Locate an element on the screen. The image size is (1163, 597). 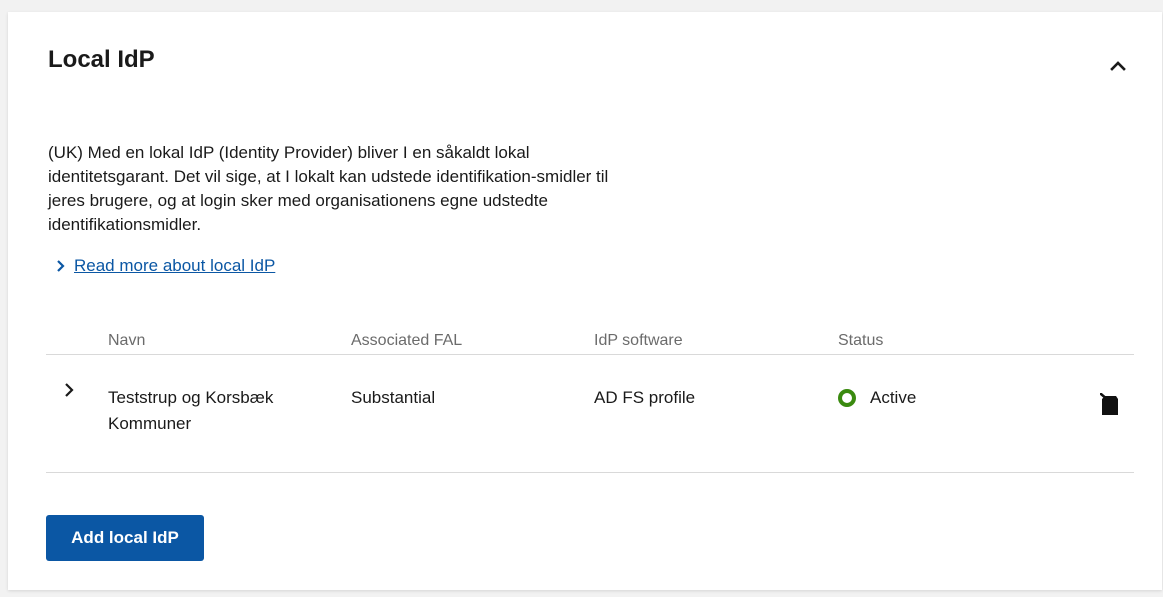
read-more-link: Read more about local IdP is located at coordinates (165, 266).